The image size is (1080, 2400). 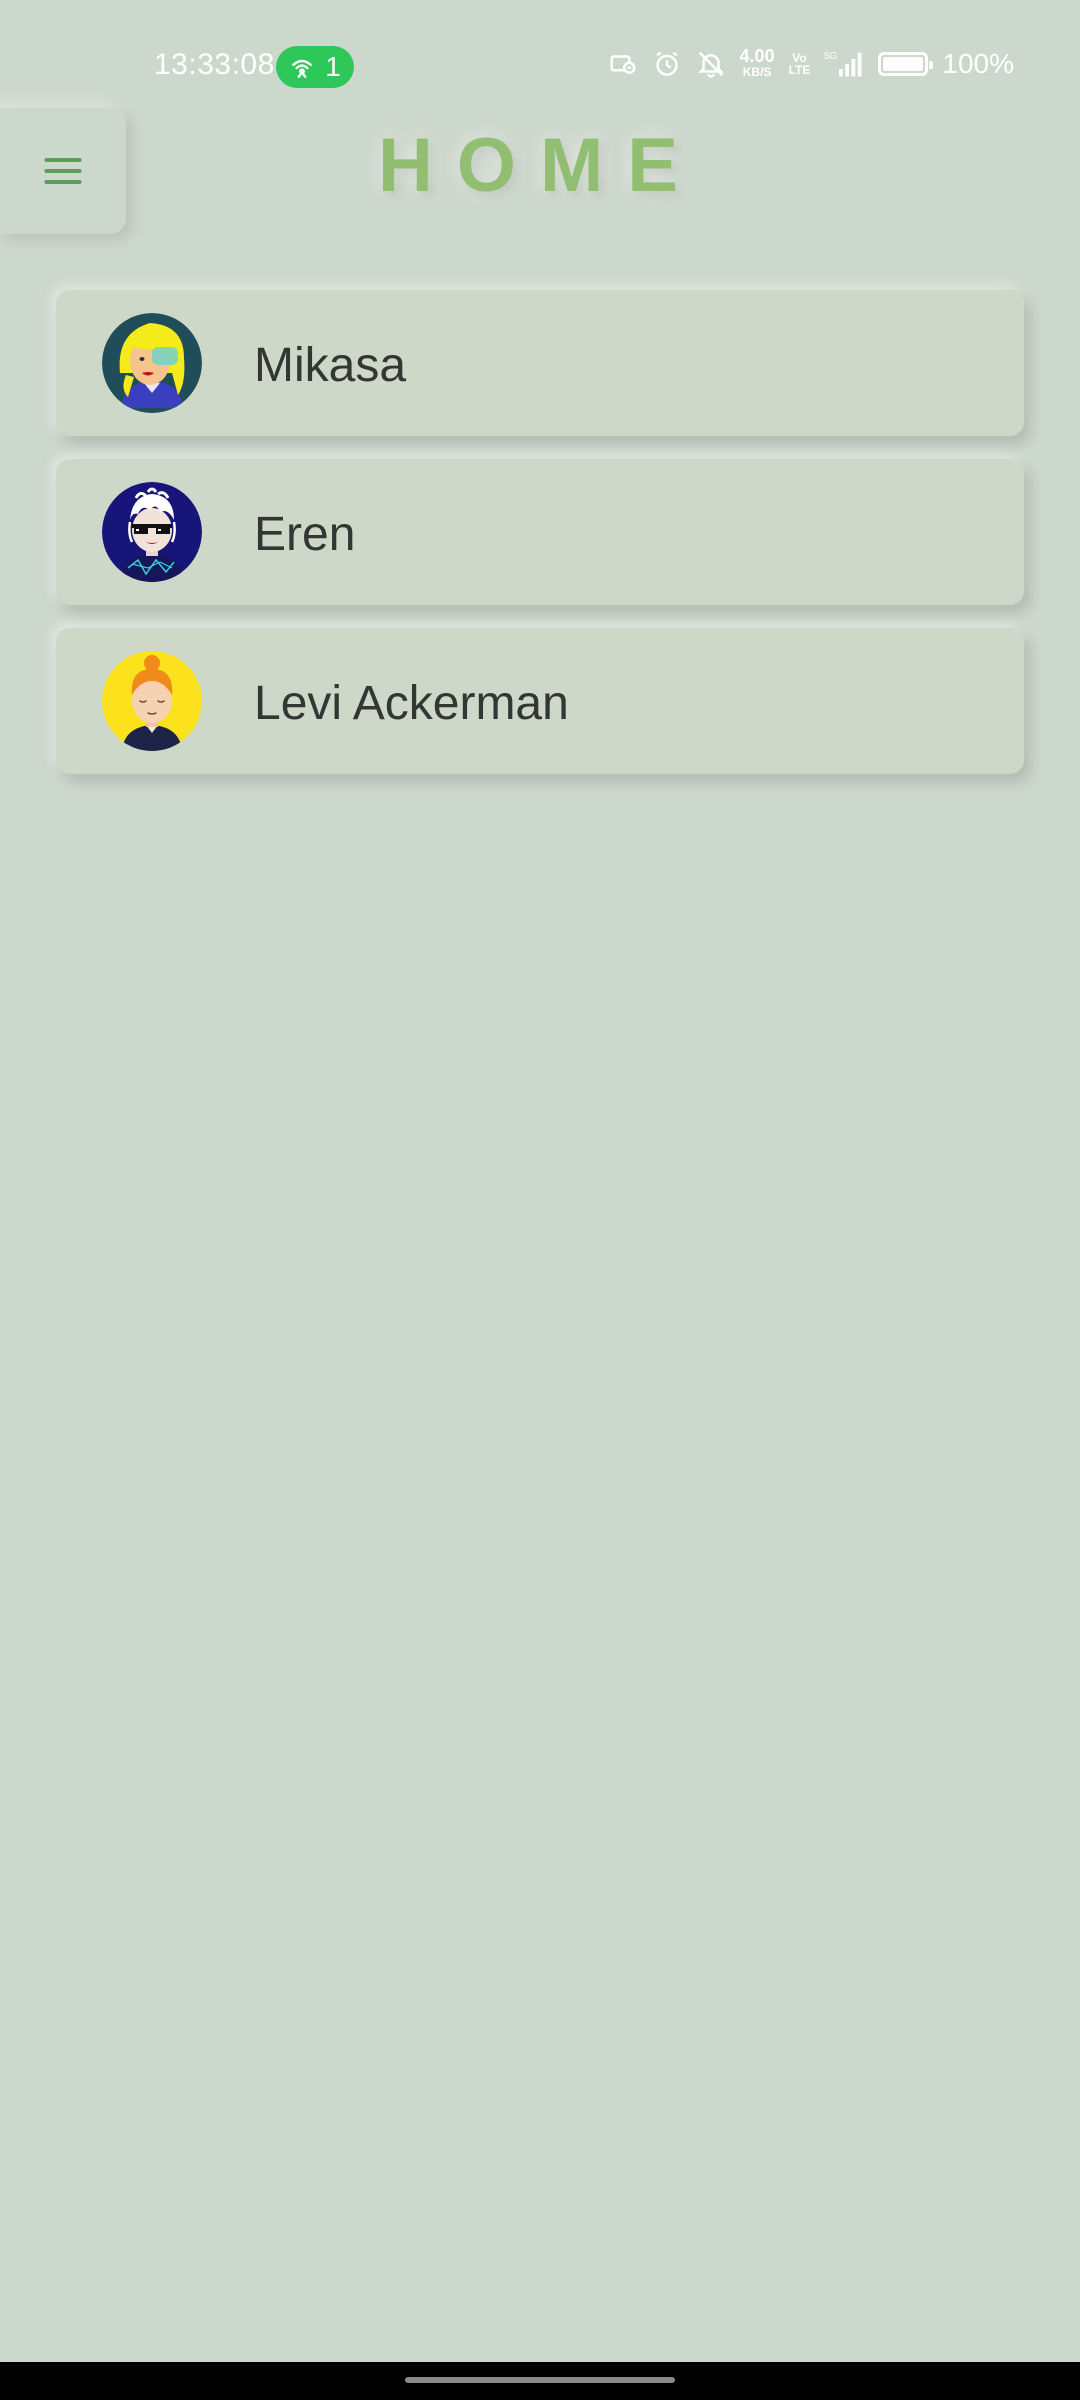 What do you see at coordinates (540, 165) in the screenshot?
I see `page-title: HOME` at bounding box center [540, 165].